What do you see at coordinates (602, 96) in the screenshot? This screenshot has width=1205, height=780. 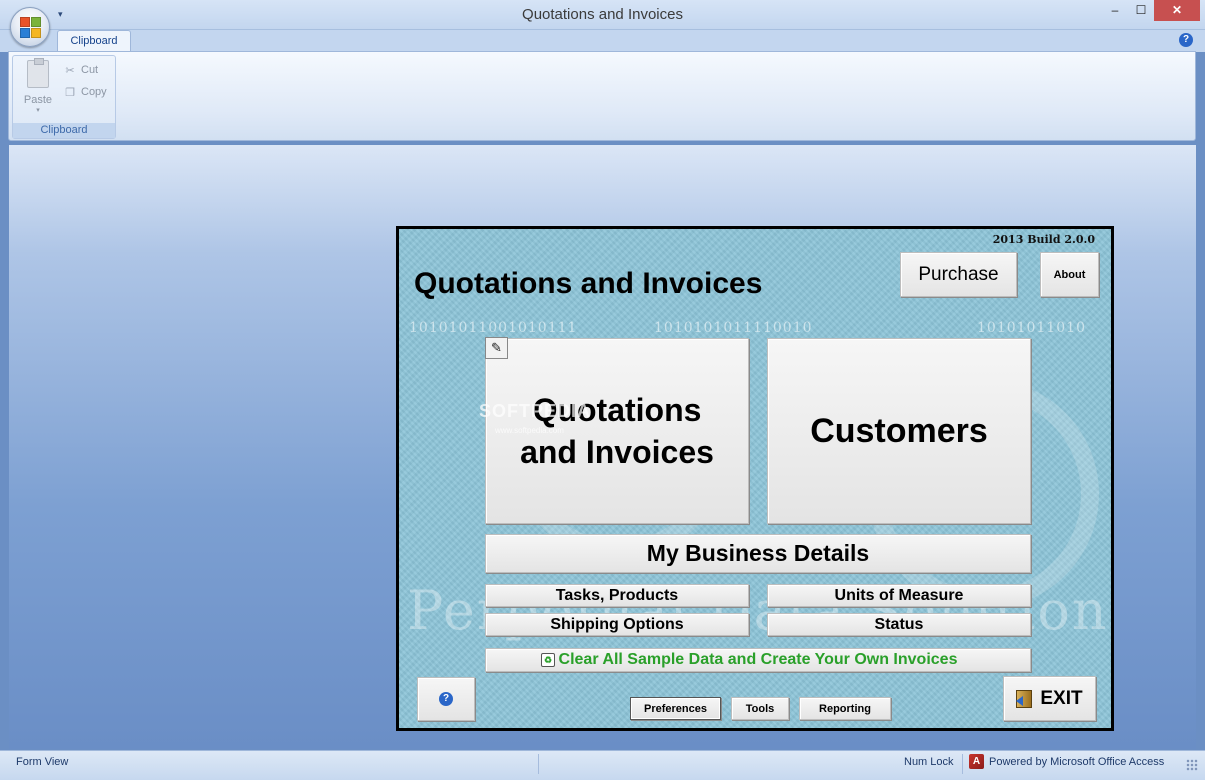 I see `ribbon-body: Paste ▾ ✂ Cut ❐ Copy Clipboard` at bounding box center [602, 96].